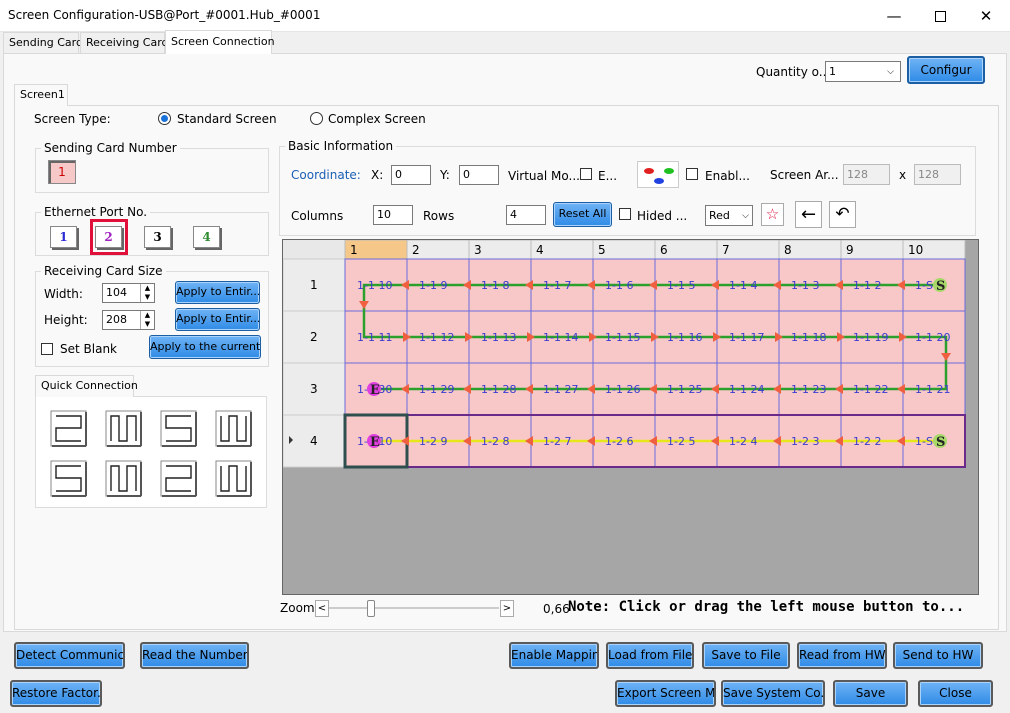 Image resolution: width=1010 pixels, height=713 pixels. What do you see at coordinates (498, 337) in the screenshot?
I see `cell-label: 1-1 13` at bounding box center [498, 337].